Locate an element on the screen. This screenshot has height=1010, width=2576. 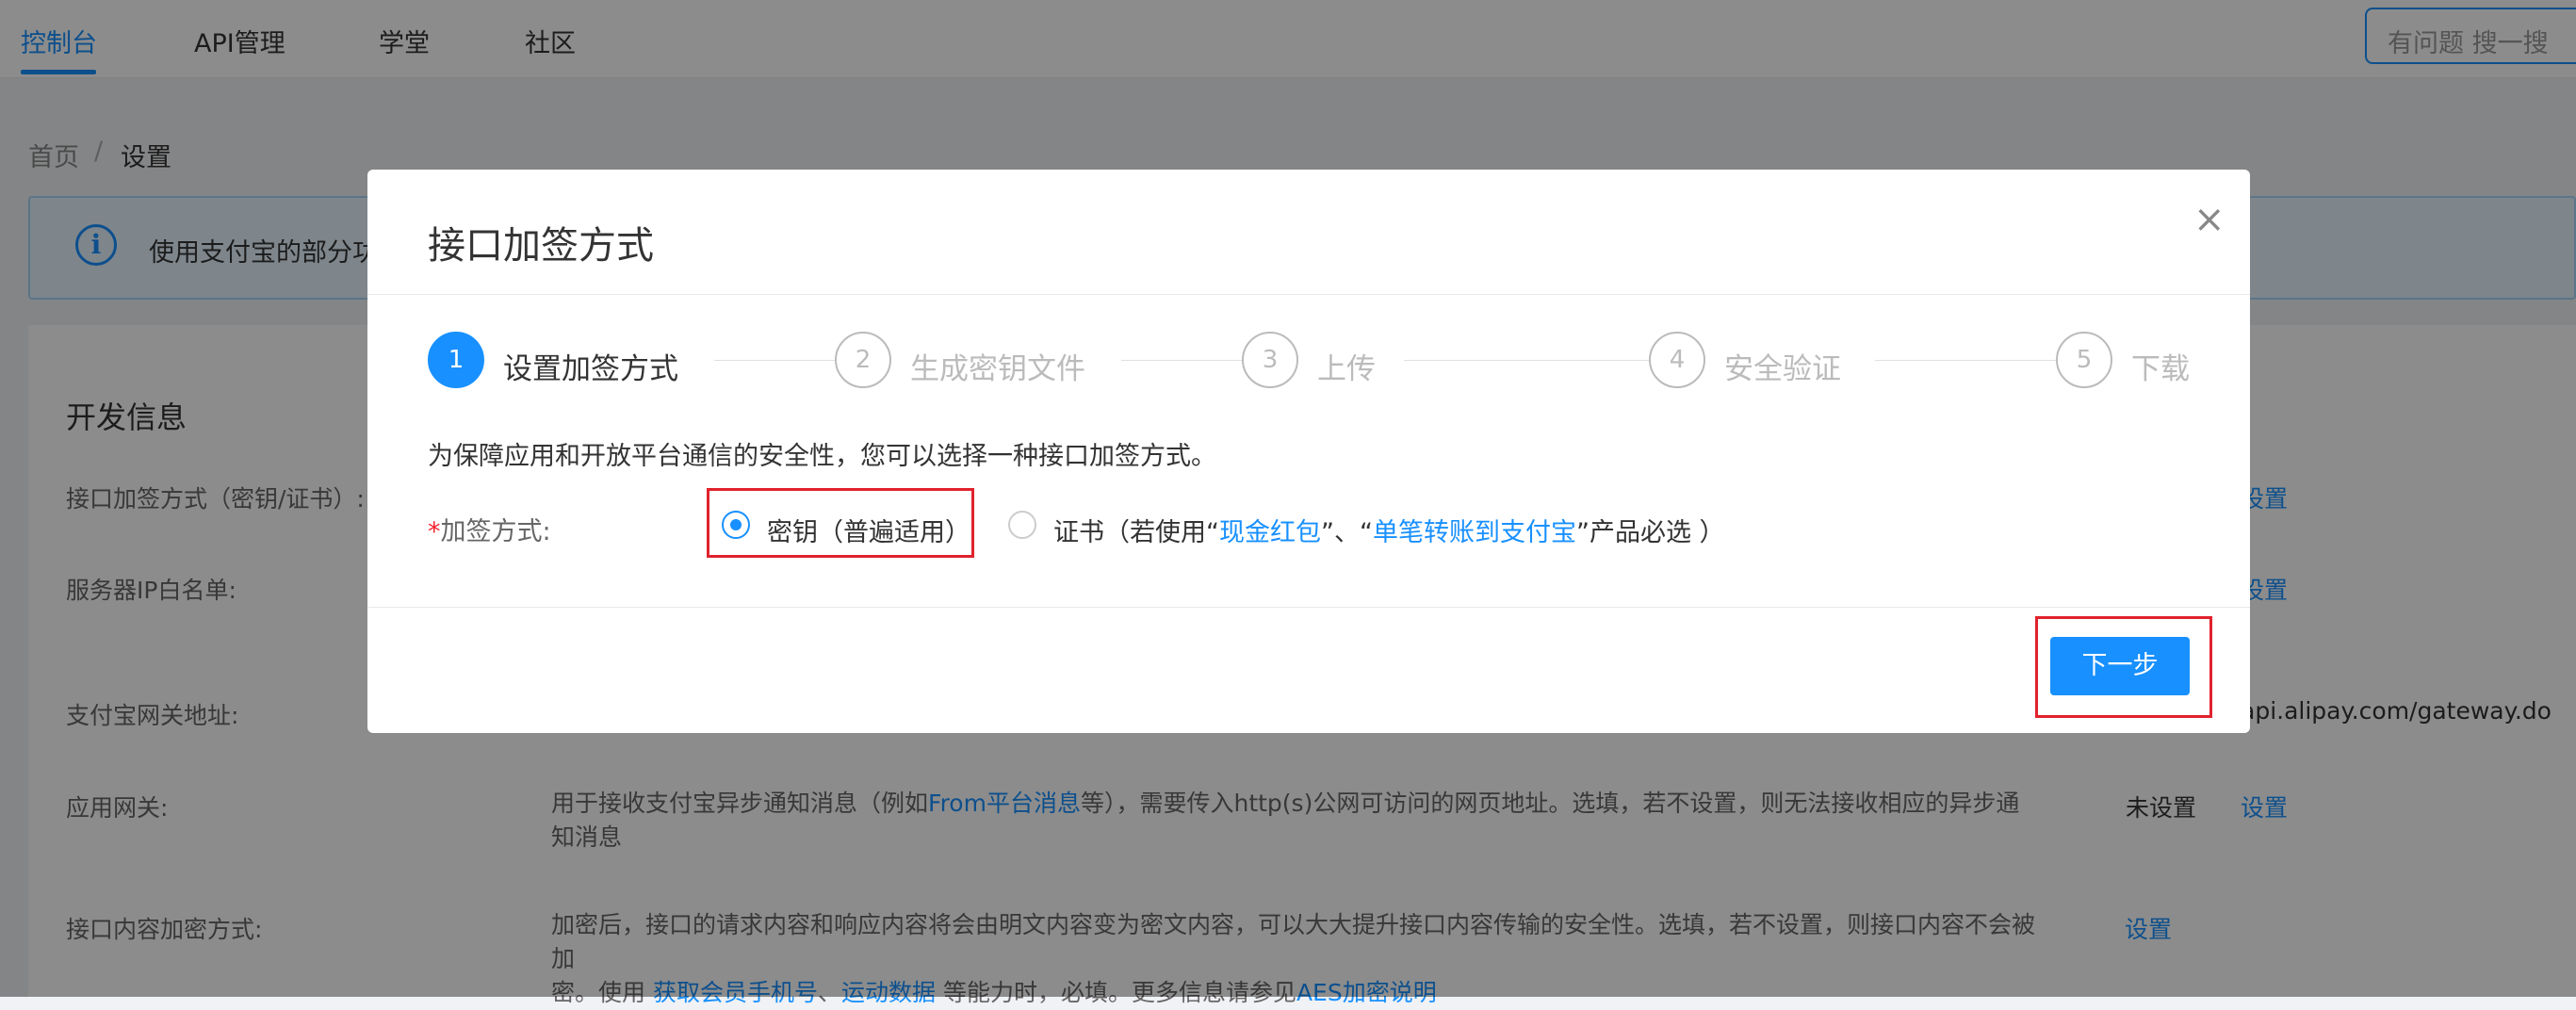
key-option-label: 密钥（普遍适用） is located at coordinates (868, 530).